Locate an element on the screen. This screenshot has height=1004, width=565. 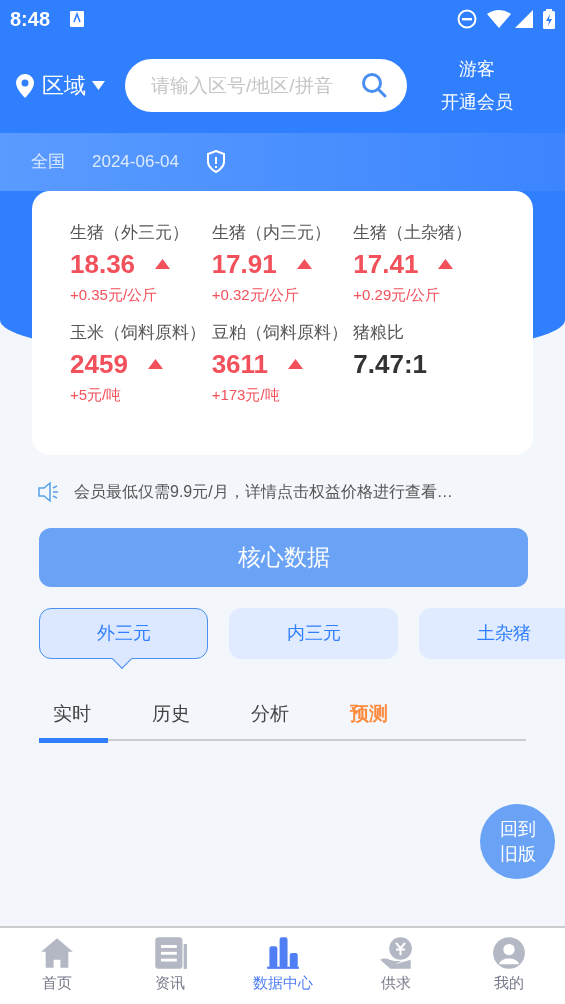
speaker-icon is located at coordinates (49, 492).